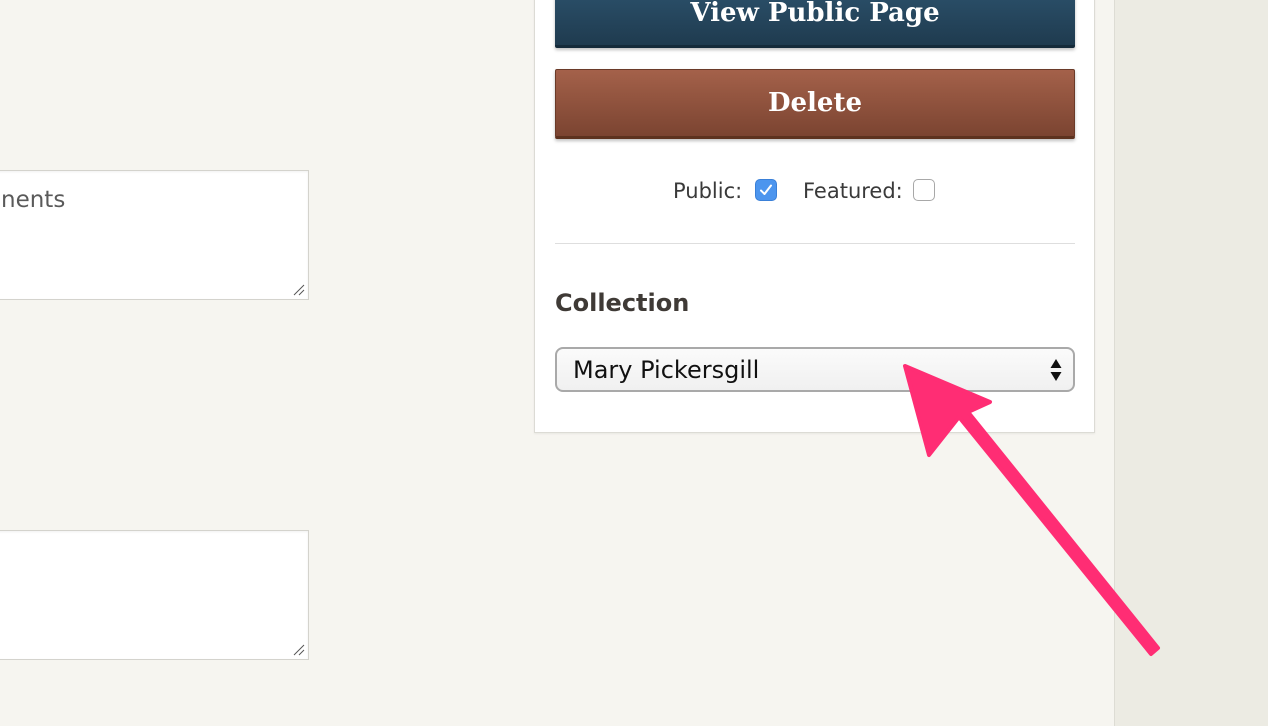 This screenshot has height=726, width=1268. I want to click on collection-select-value: Mary Pickersgill, so click(666, 370).